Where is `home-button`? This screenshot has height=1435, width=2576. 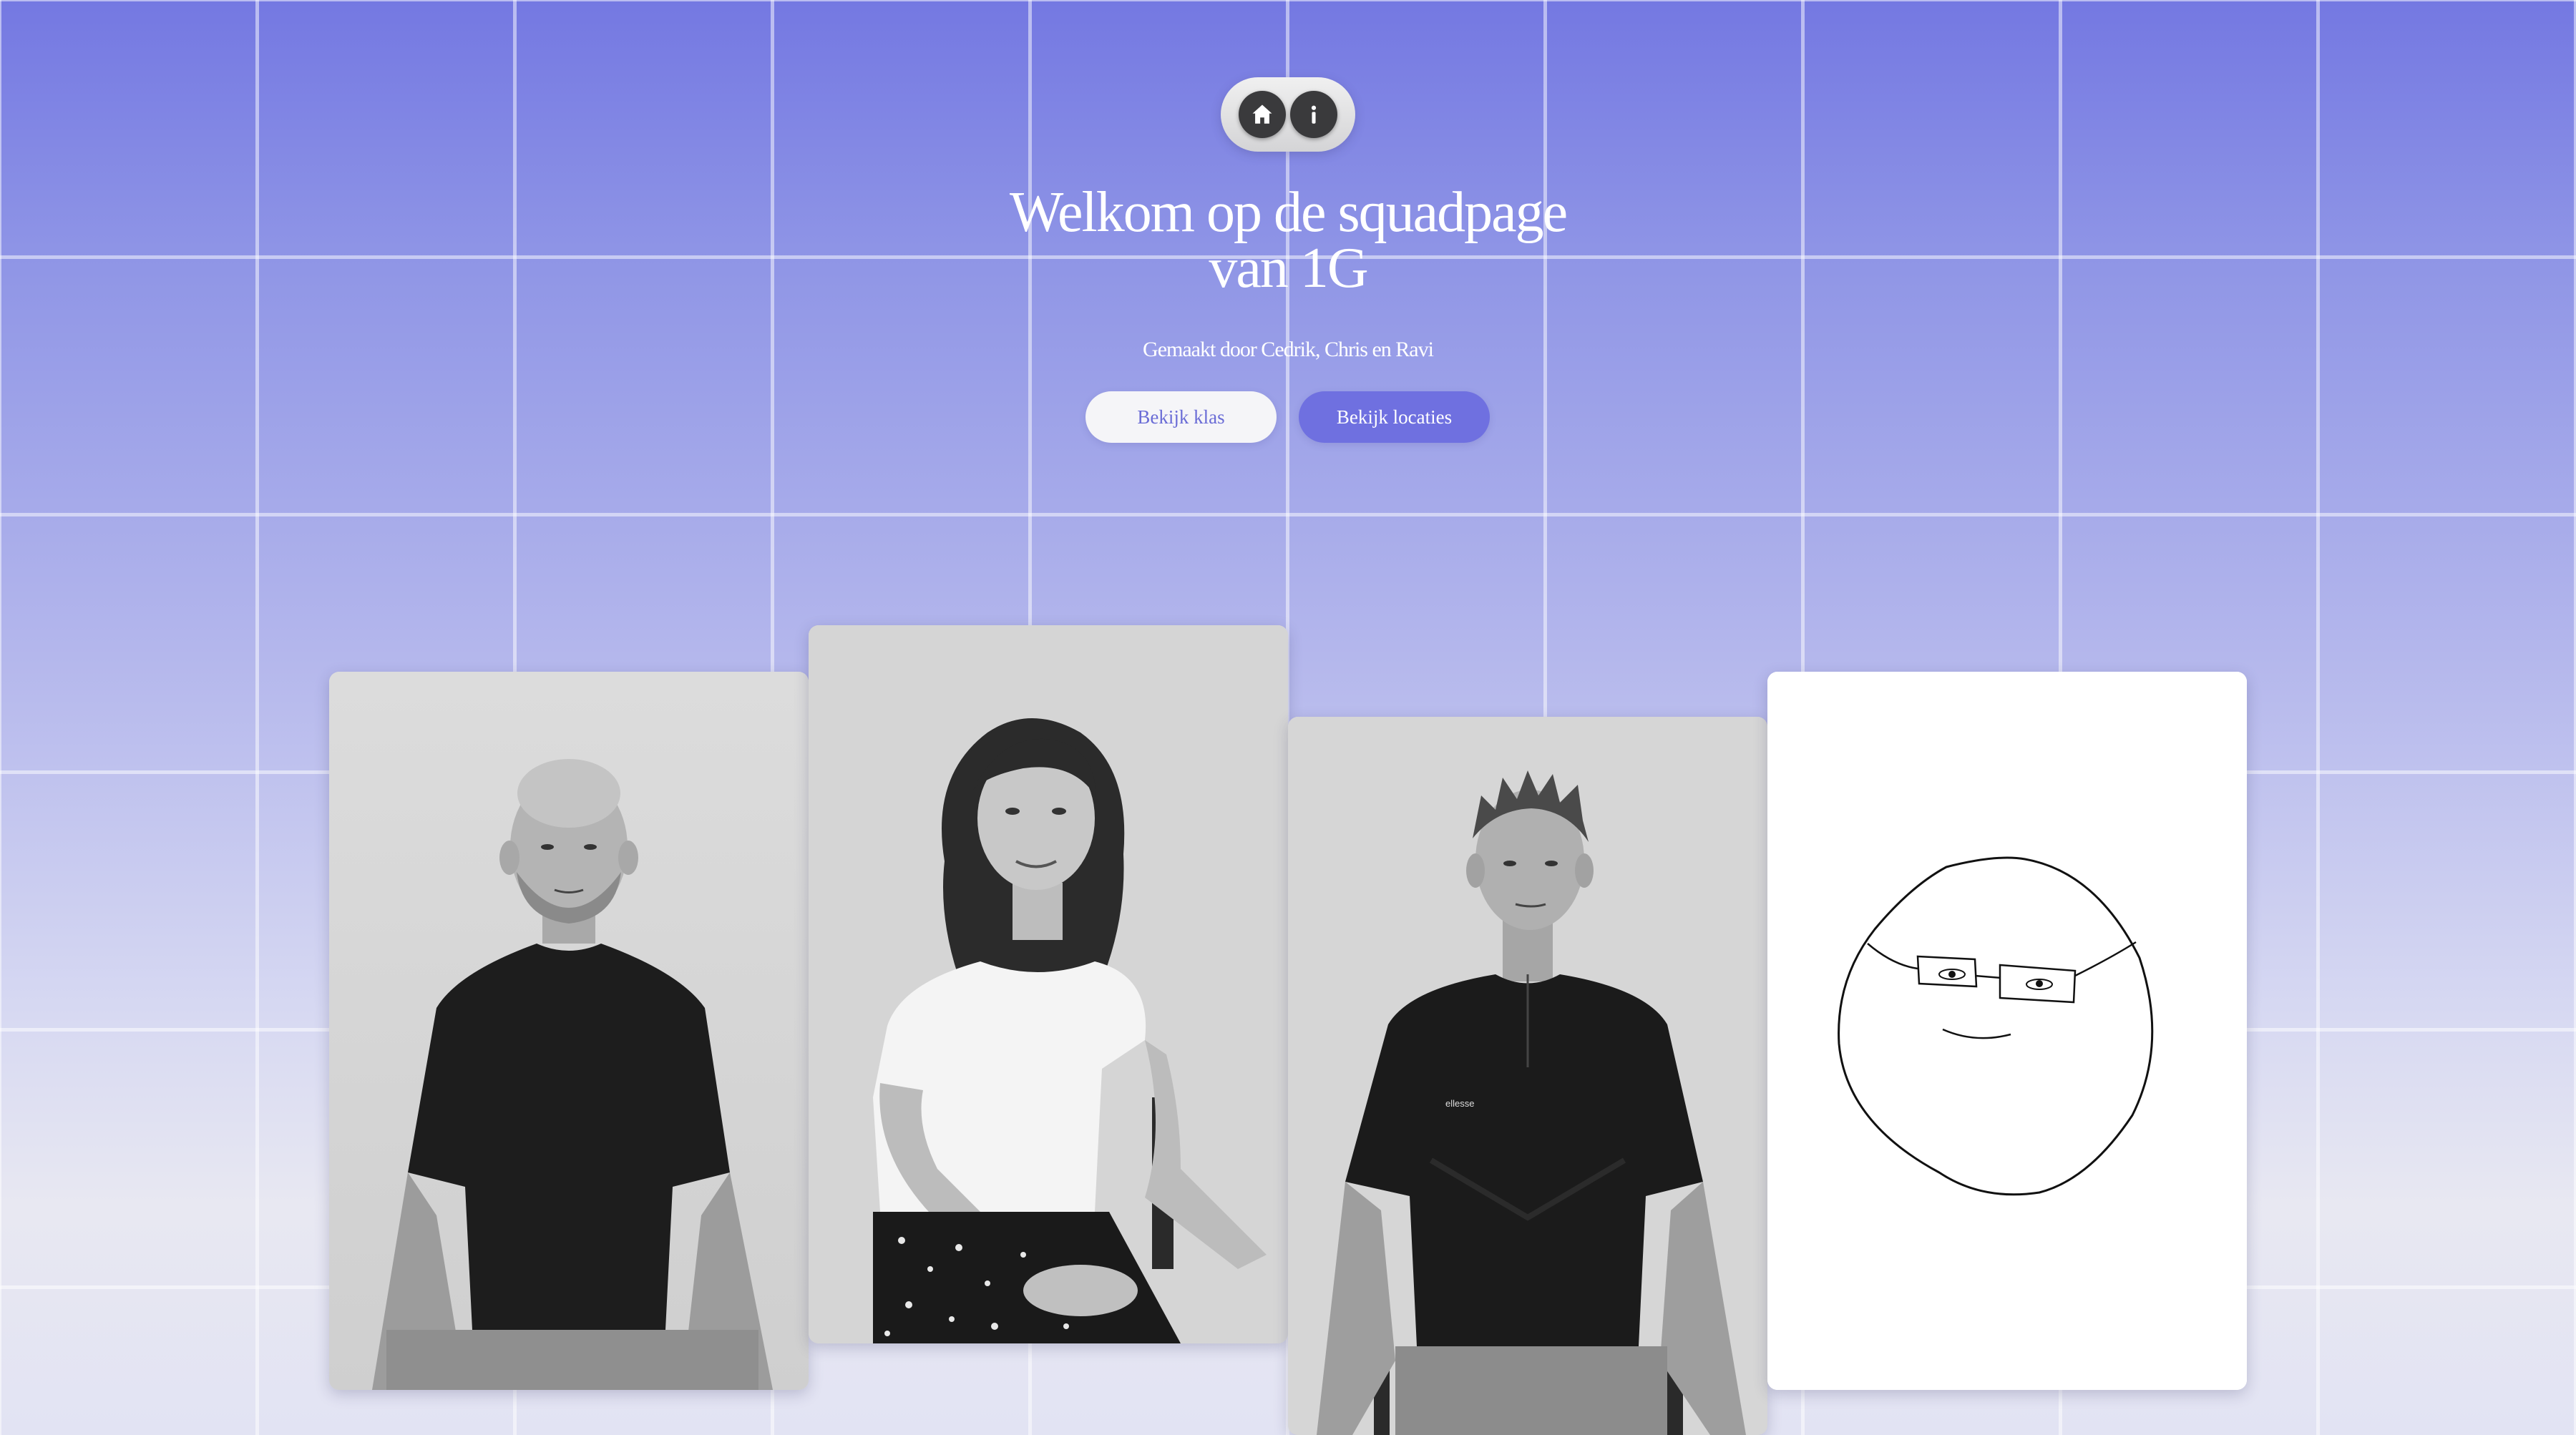
home-button is located at coordinates (1262, 114).